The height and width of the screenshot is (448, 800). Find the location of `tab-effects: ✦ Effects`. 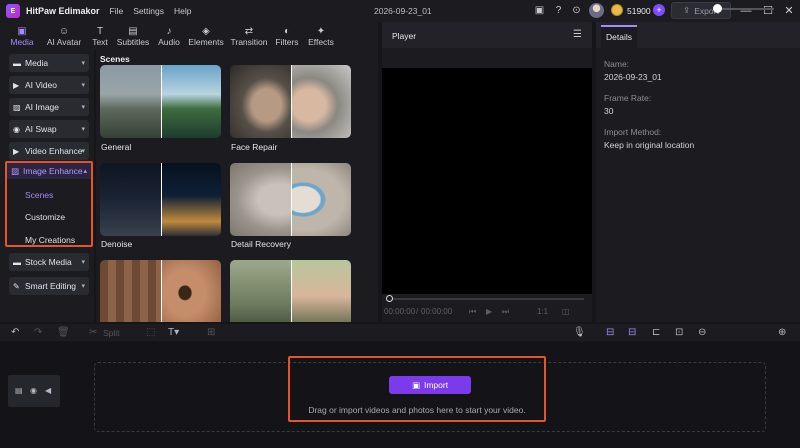

tab-effects: ✦ Effects is located at coordinates (321, 36).